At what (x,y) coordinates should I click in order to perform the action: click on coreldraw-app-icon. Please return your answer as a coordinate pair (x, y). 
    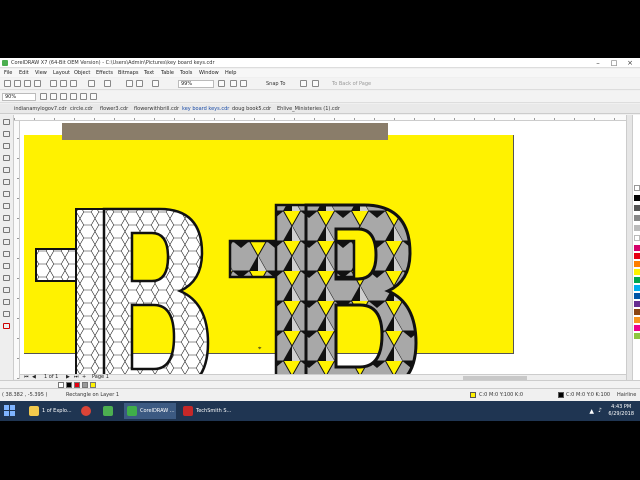
    Looking at the image, I should click on (5, 63).